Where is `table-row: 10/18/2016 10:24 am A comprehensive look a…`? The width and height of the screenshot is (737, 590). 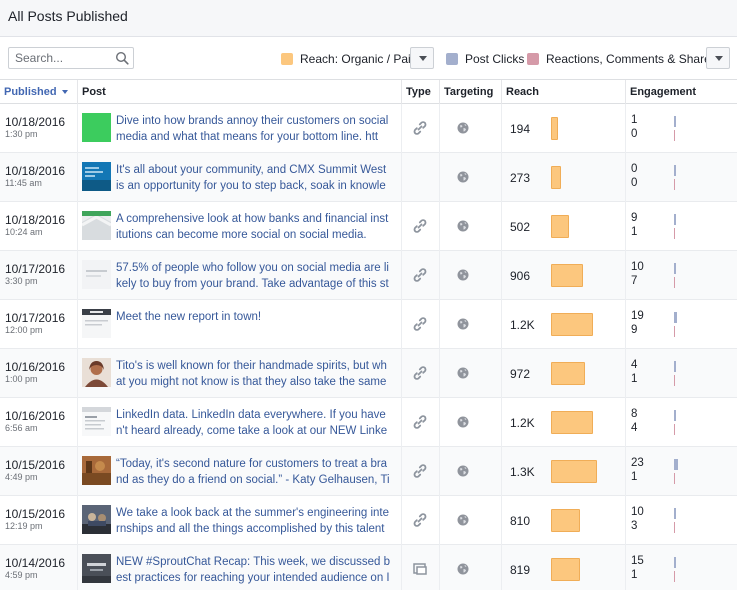
table-row: 10/18/2016 10:24 am A comprehensive look a… is located at coordinates (368, 226).